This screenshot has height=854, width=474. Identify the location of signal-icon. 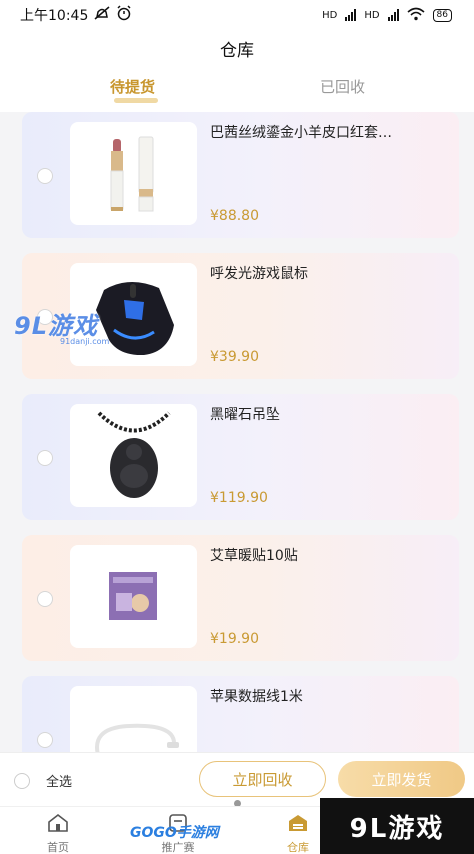
(351, 15).